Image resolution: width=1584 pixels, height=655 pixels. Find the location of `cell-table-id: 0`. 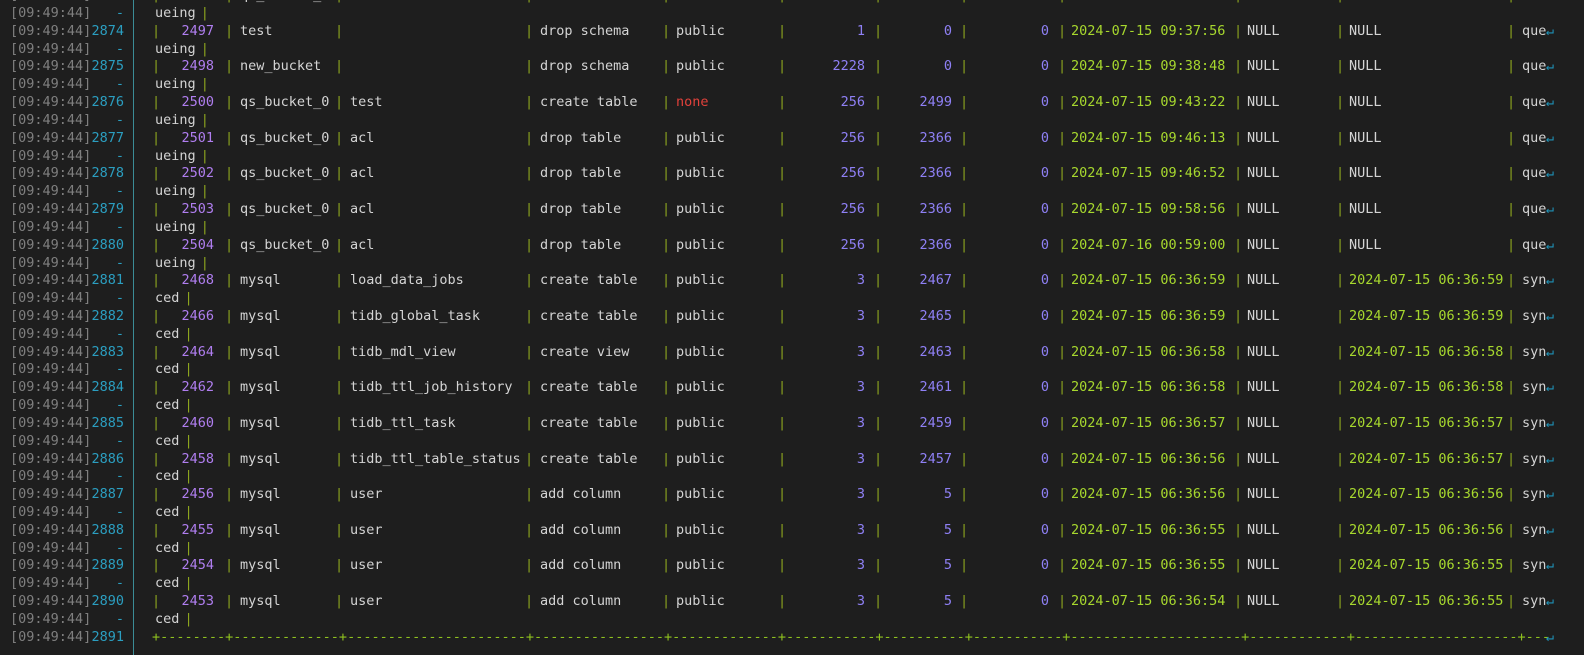

cell-table-id: 0 is located at coordinates (947, 30).